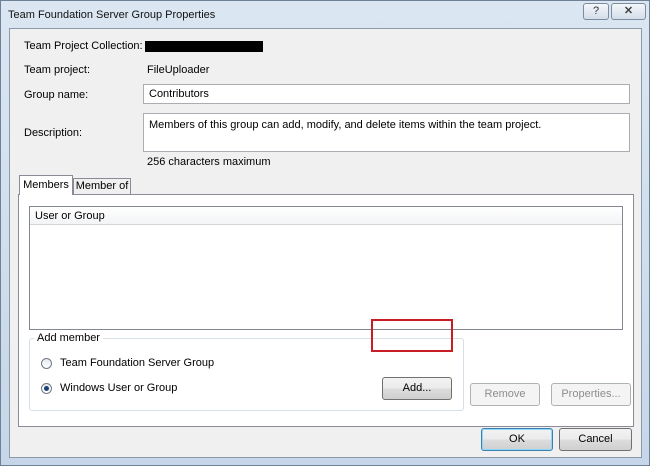 This screenshot has width=650, height=466. What do you see at coordinates (68, 338) in the screenshot?
I see `add-member-title: Add member` at bounding box center [68, 338].